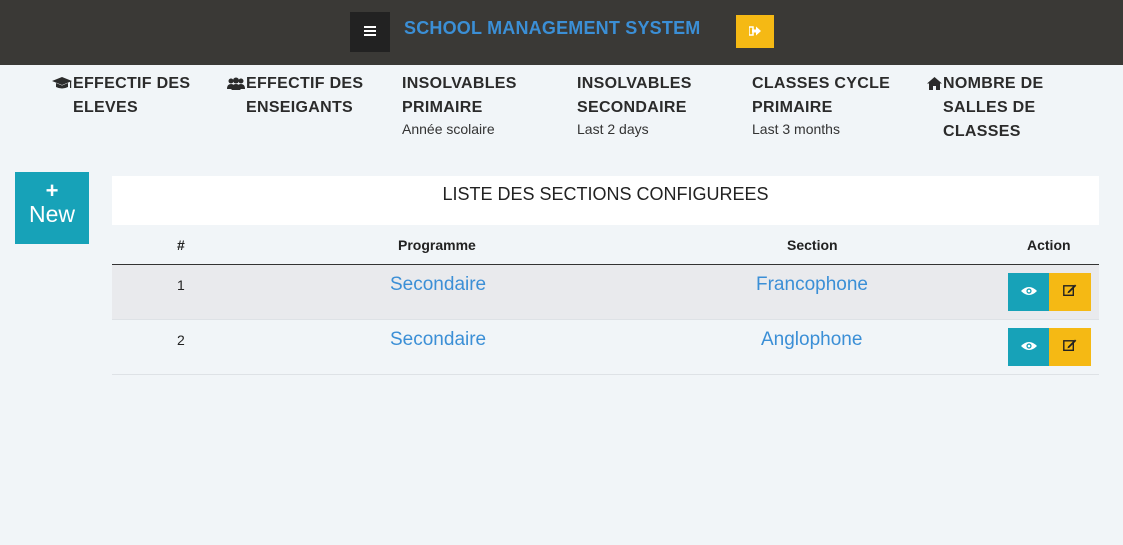 The width and height of the screenshot is (1123, 545). I want to click on column-header-num: #, so click(181, 245).